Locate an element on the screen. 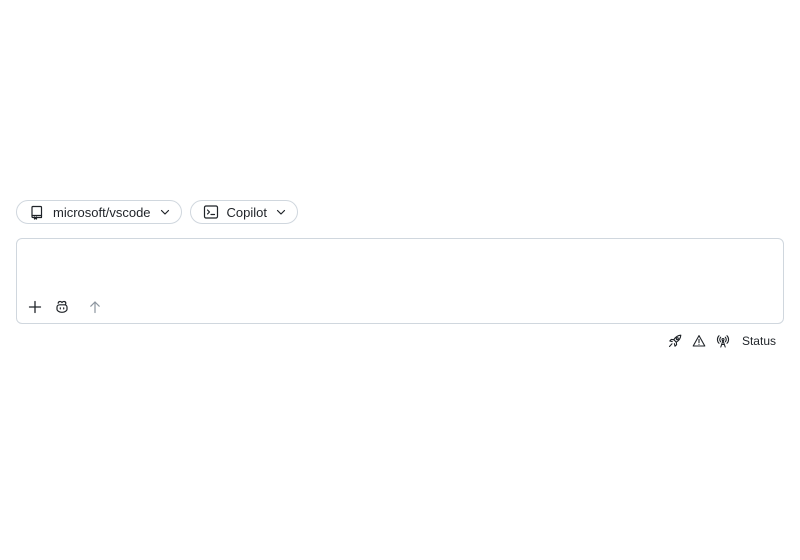  send-button is located at coordinates (95, 307).